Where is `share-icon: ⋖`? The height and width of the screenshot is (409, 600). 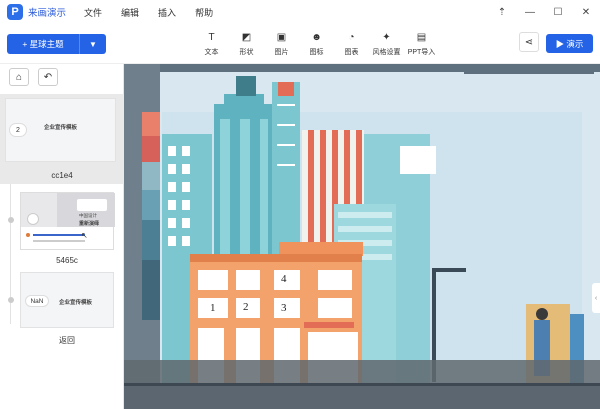
share-icon: ⋖ is located at coordinates (529, 42).